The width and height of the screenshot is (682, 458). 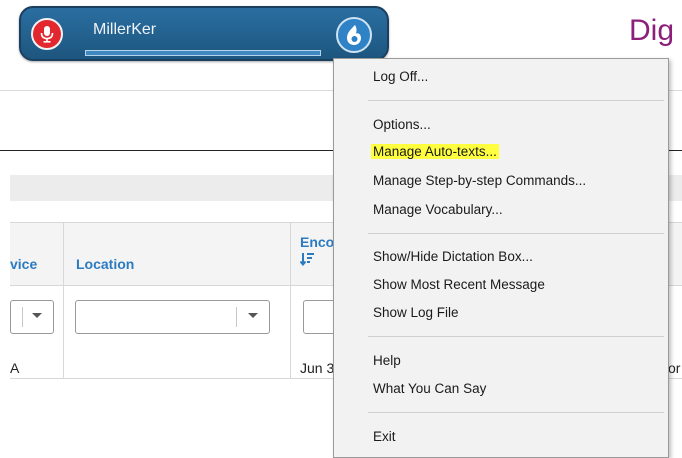 What do you see at coordinates (204, 33) in the screenshot?
I see `dictation-bar: MillerKer` at bounding box center [204, 33].